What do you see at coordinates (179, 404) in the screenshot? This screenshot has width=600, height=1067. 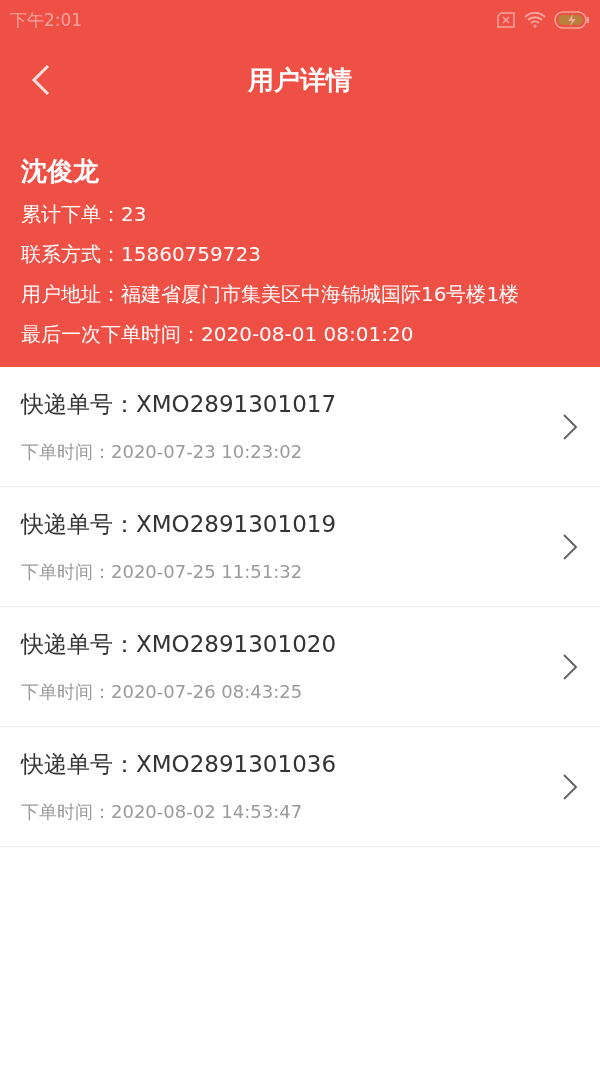 I see `order-number: 快递单号：XMO2891301017` at bounding box center [179, 404].